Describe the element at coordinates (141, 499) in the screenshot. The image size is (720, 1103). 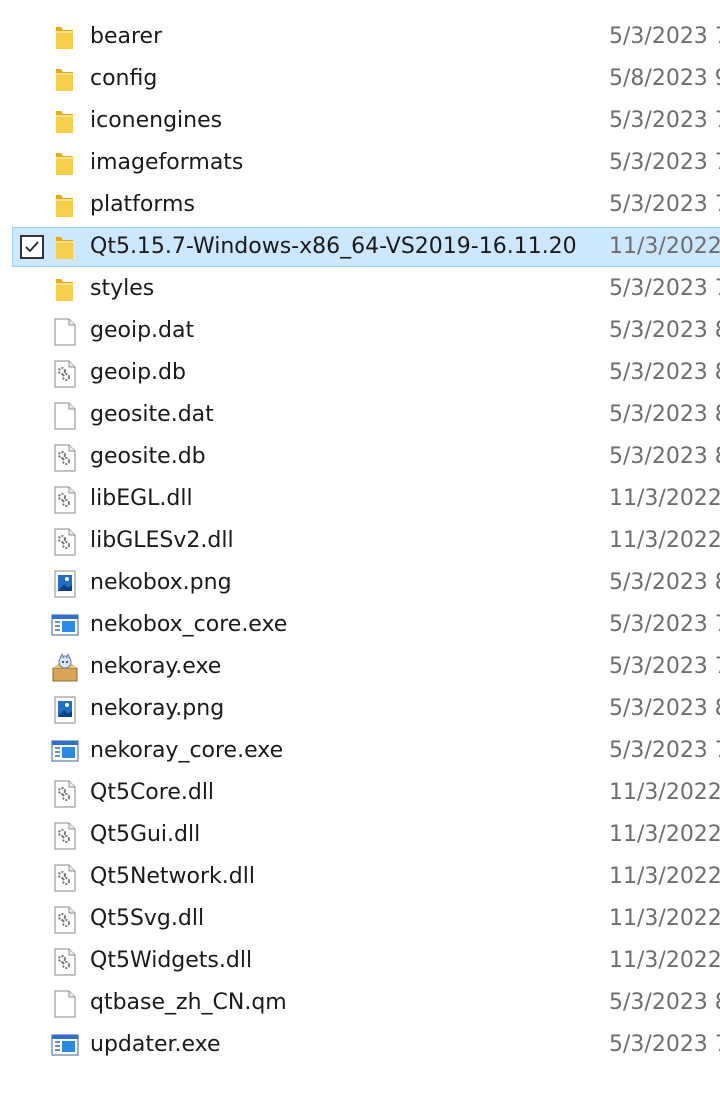
I see `file-name: libEGL.dll` at that location.